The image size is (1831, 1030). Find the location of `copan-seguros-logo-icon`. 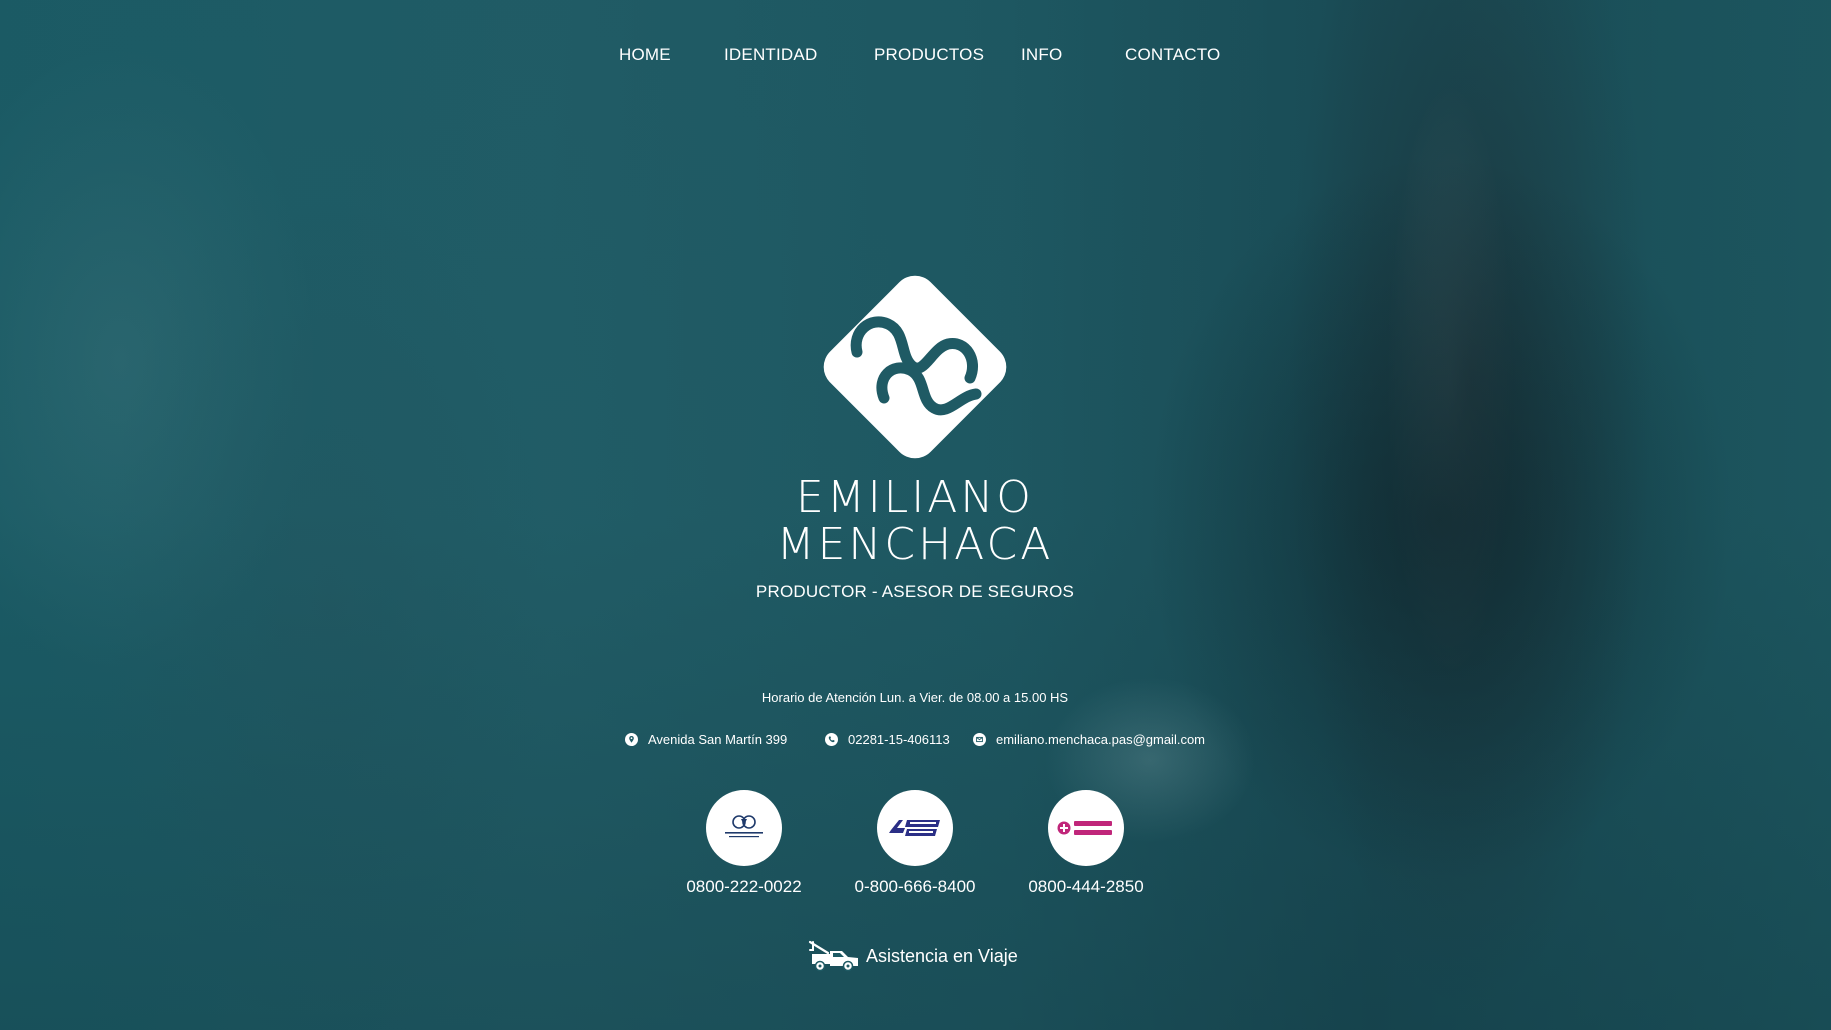

copan-seguros-logo-icon is located at coordinates (915, 827).